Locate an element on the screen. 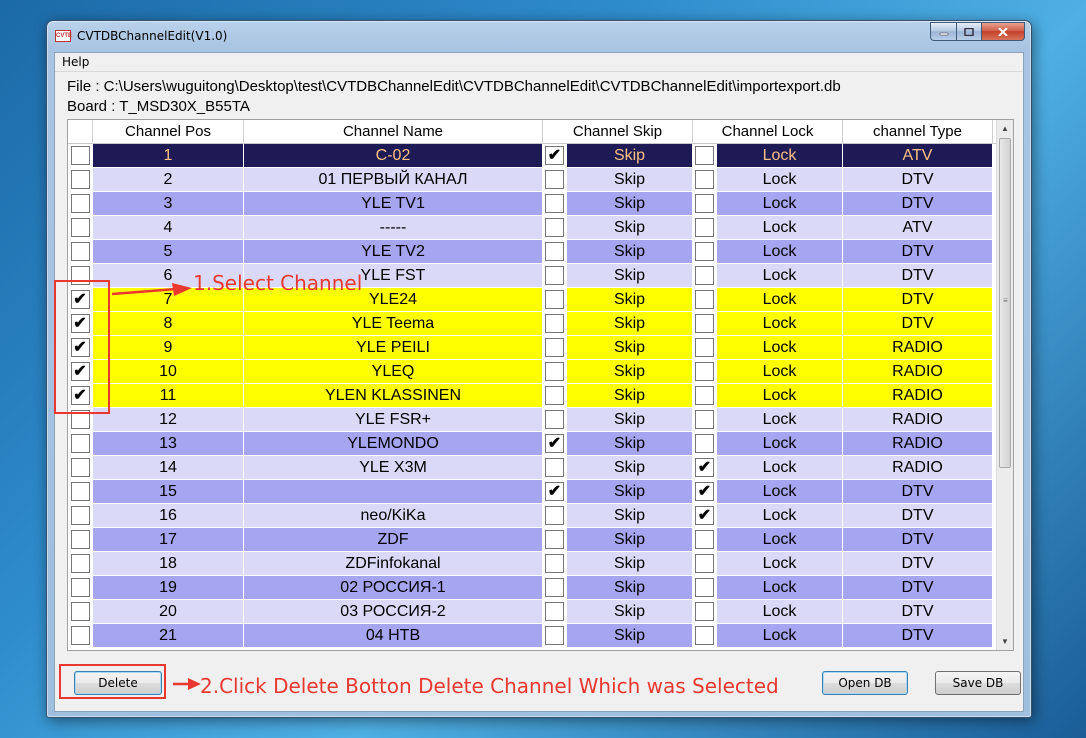  save-db-button: Save DB is located at coordinates (978, 683).